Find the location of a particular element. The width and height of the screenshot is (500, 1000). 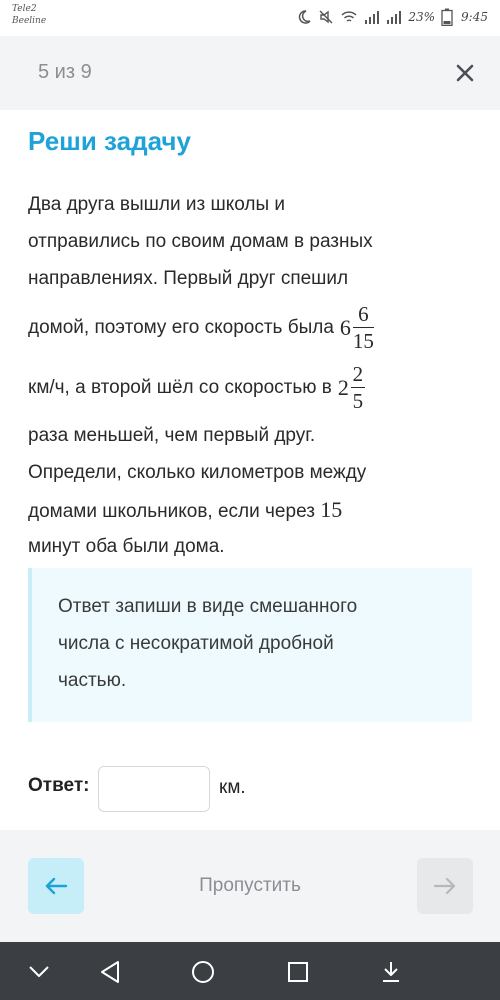

problem-line-minutes: домами школьников, если через 15 is located at coordinates (253, 509).